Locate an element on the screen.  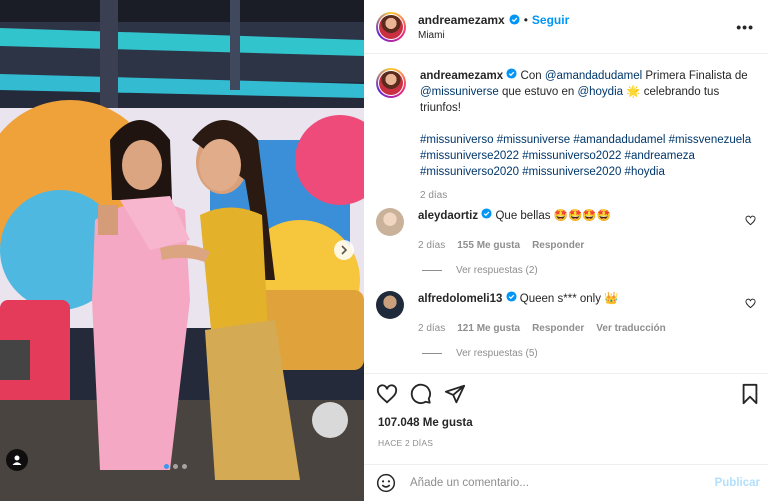
caption-username: andreamezamx is located at coordinates (461, 76).